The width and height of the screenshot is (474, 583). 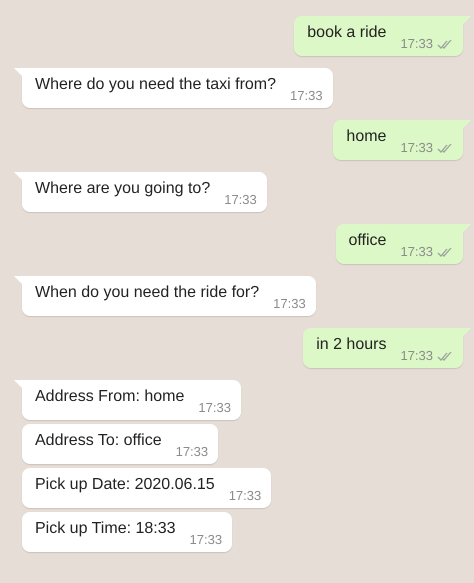 What do you see at coordinates (98, 441) in the screenshot?
I see `message-text: Address To: office` at bounding box center [98, 441].